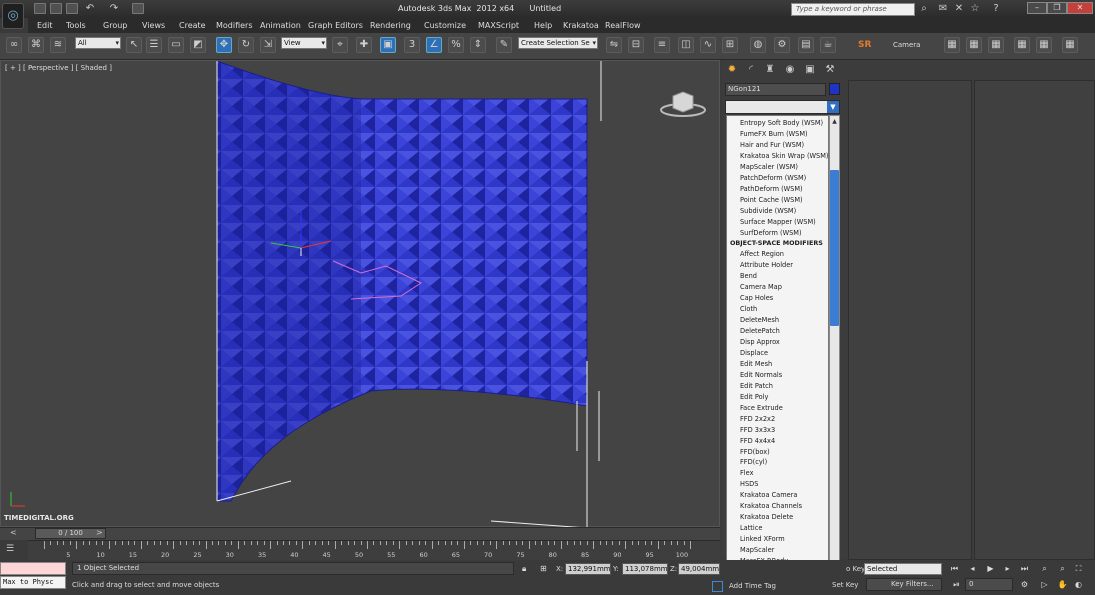 The height and width of the screenshot is (595, 1095). Describe the element at coordinates (754, 353) in the screenshot. I see `modifier-list-item: Displace` at that location.